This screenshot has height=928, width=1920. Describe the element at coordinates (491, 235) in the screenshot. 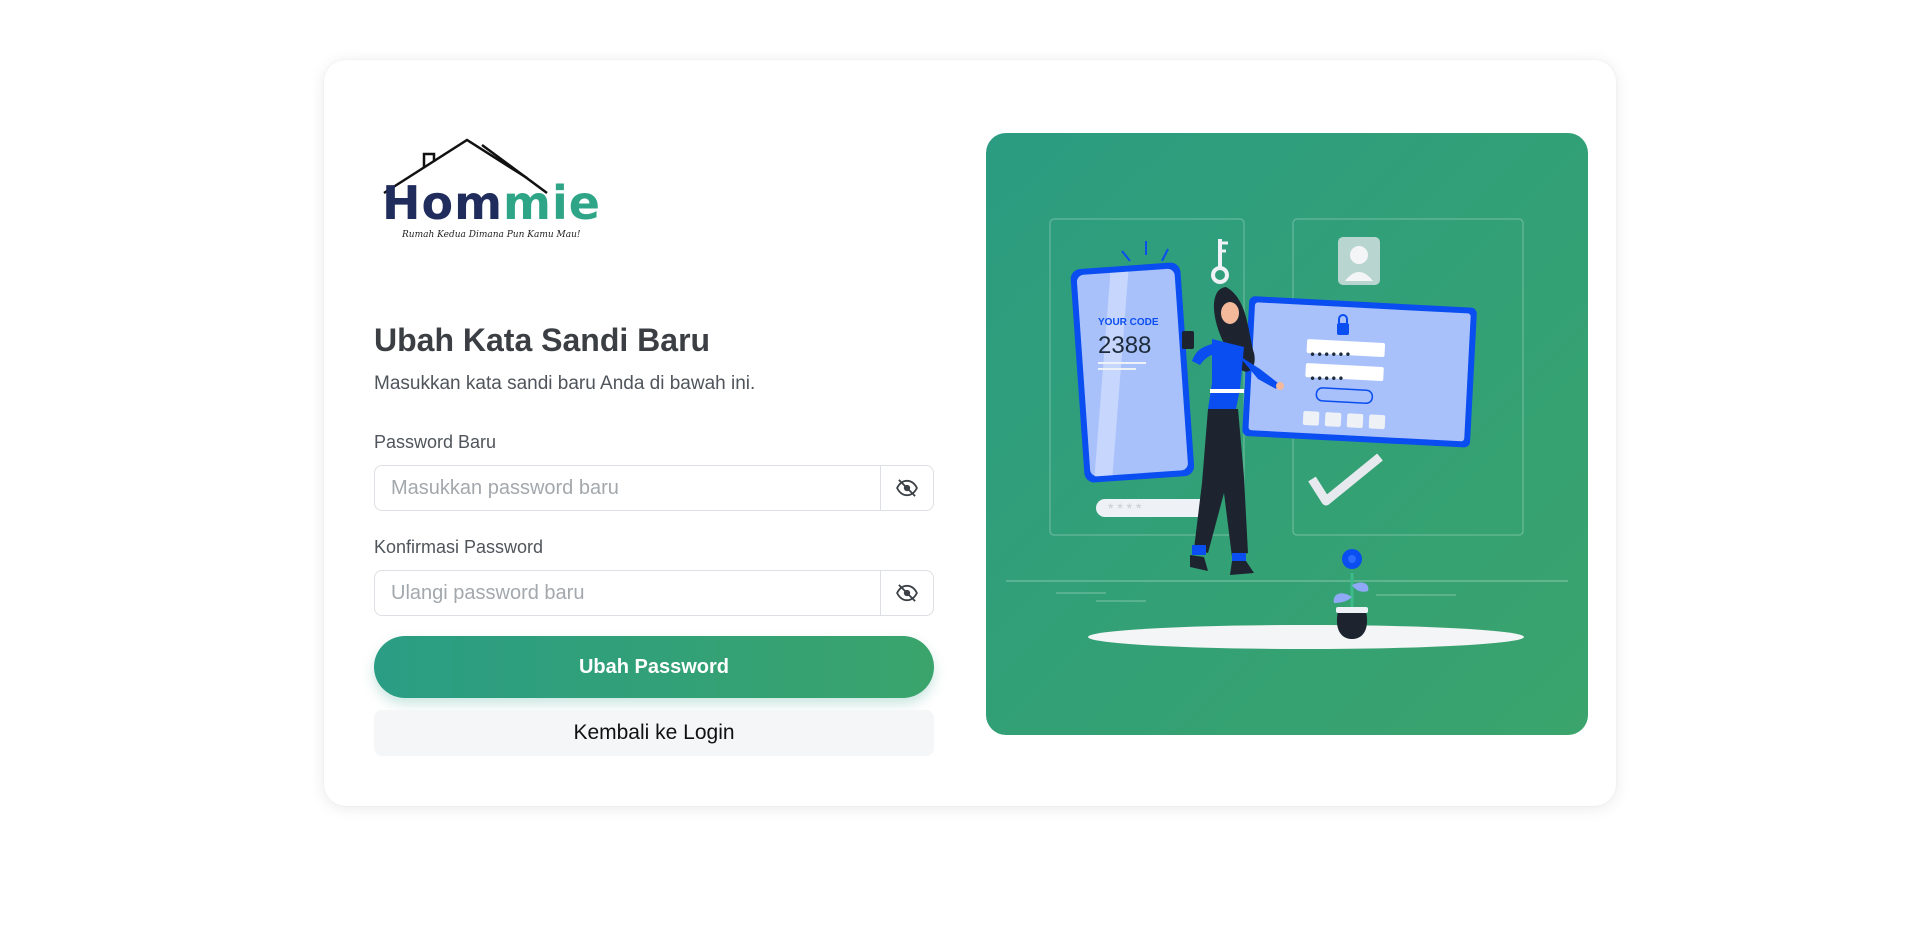

I see `brand-tagline: Rumah Kedua Dimana Pun Kamu Mau!` at that location.